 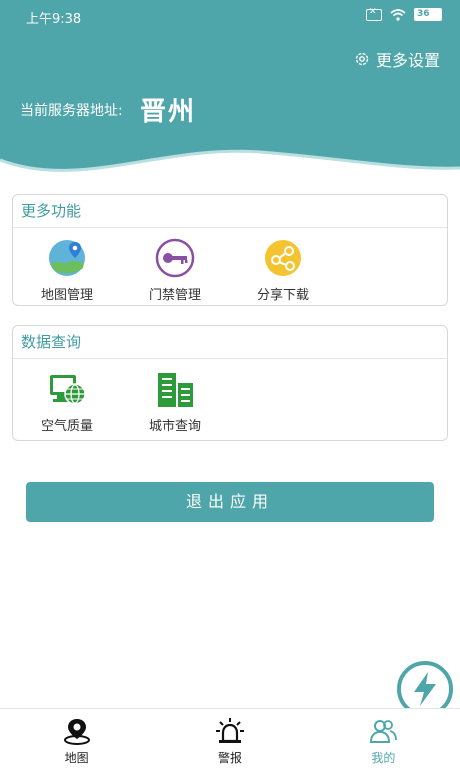 What do you see at coordinates (230, 502) in the screenshot?
I see `exit-app-button: 退出应用` at bounding box center [230, 502].